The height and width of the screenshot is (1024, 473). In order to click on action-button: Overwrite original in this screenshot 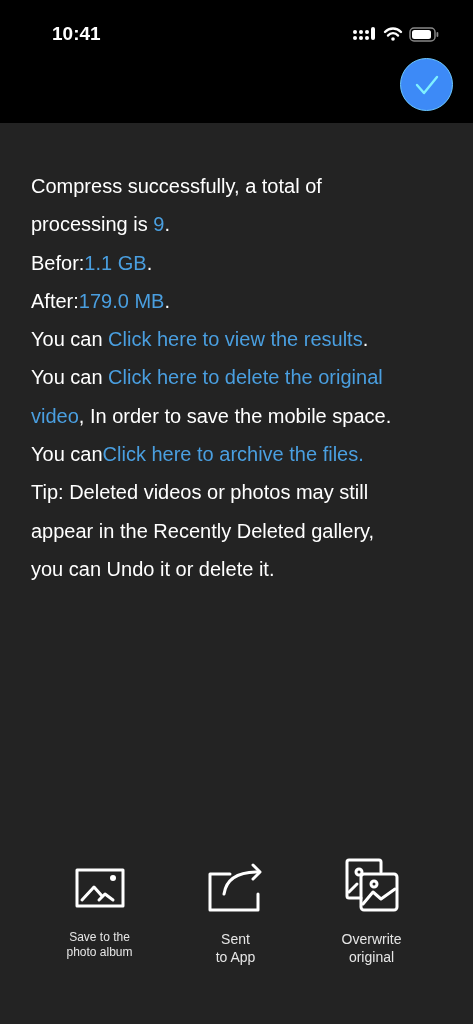, I will do `click(371, 912)`.